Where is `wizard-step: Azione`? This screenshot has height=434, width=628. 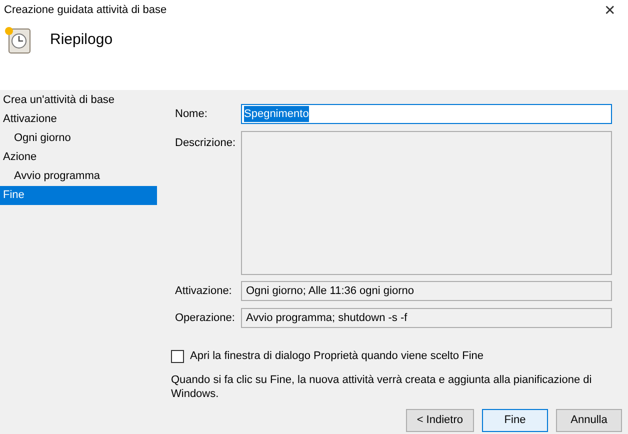 wizard-step: Azione is located at coordinates (78, 157).